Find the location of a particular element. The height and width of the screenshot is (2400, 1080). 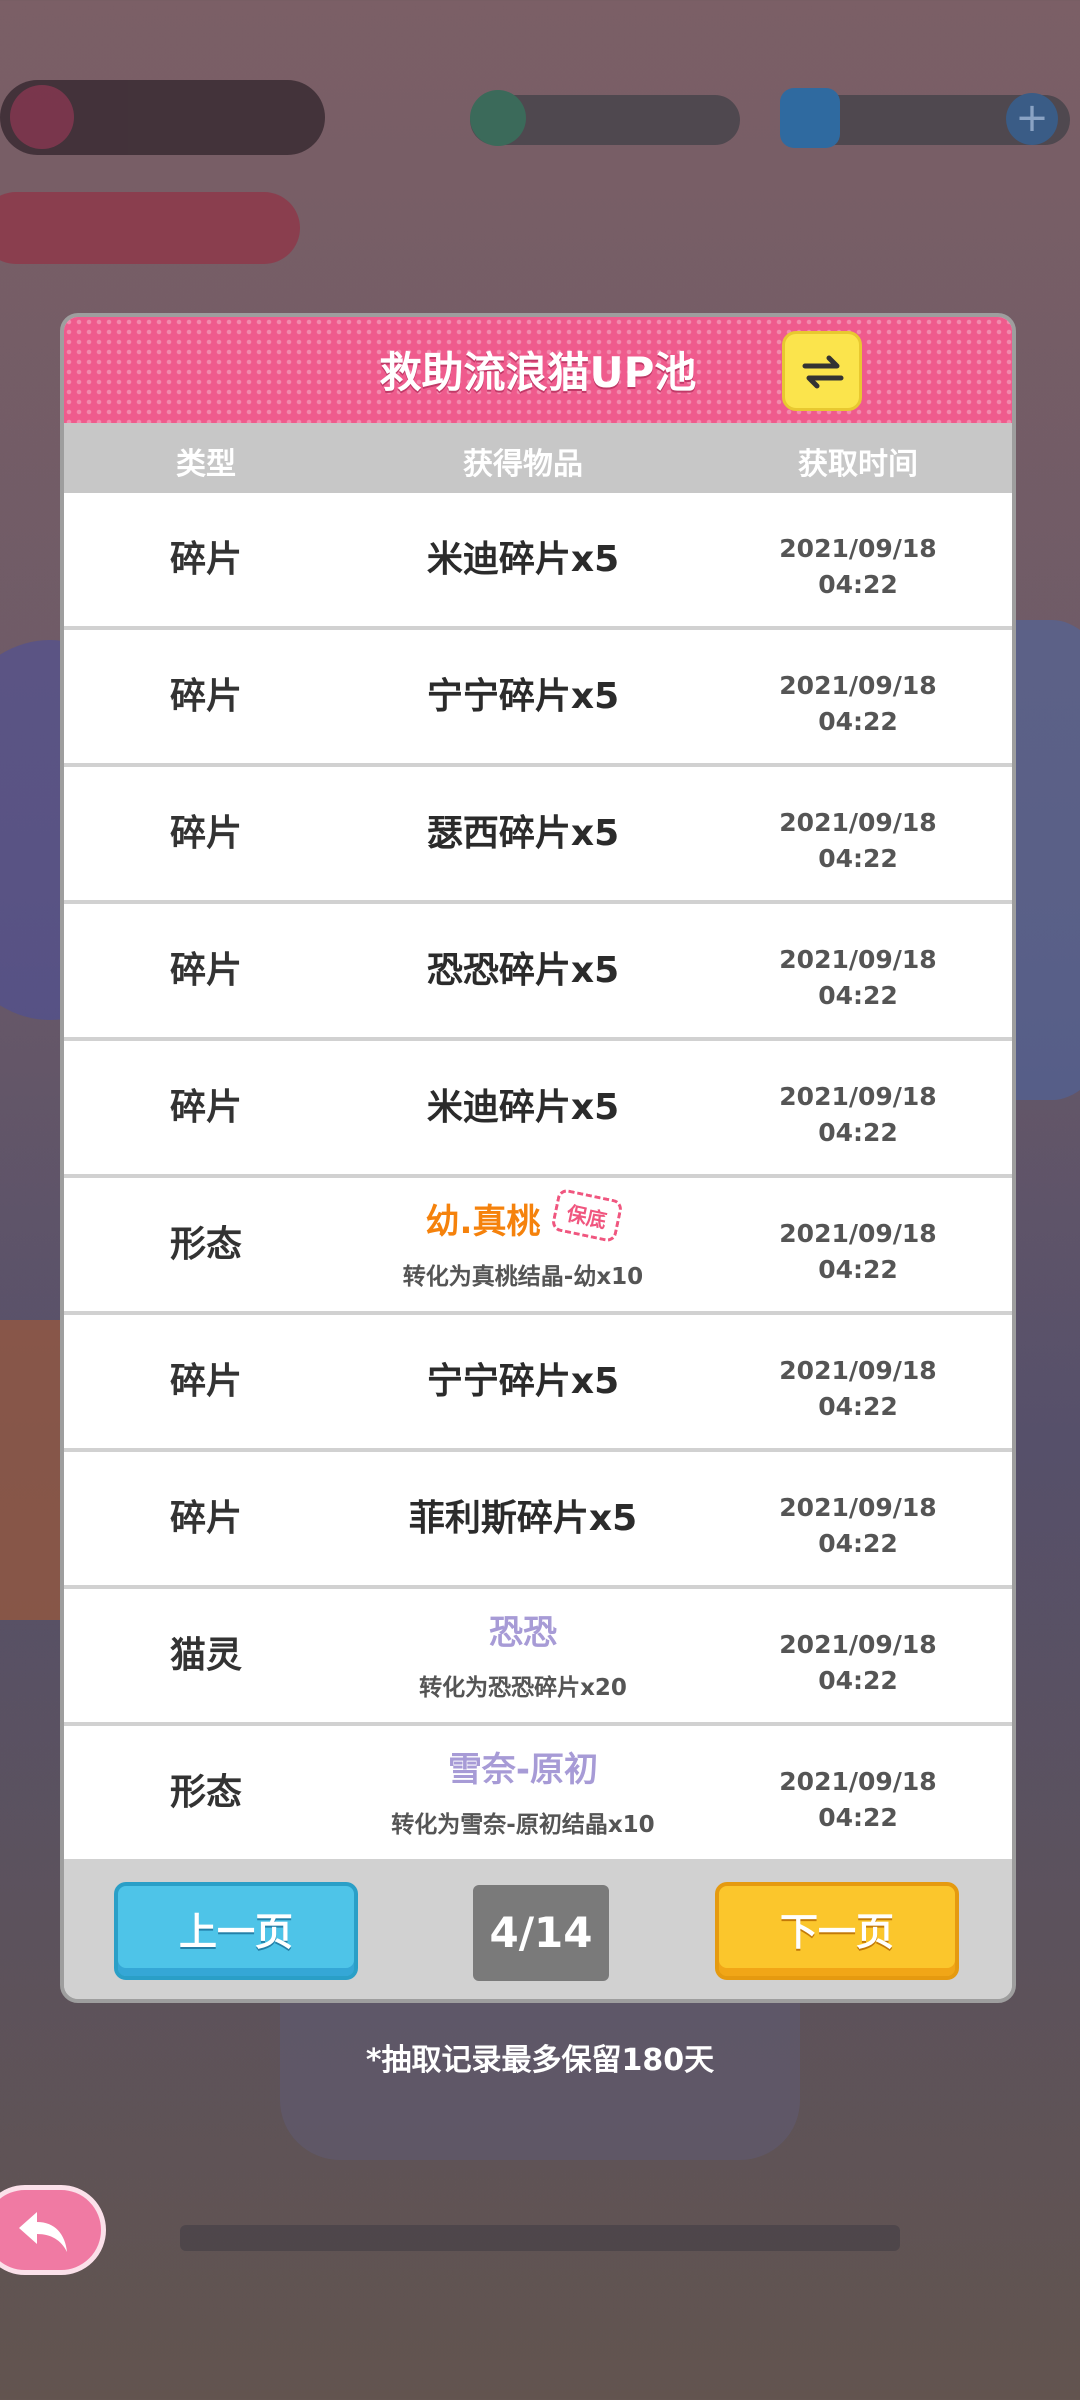

draw-record-pill is located at coordinates (150, 228).